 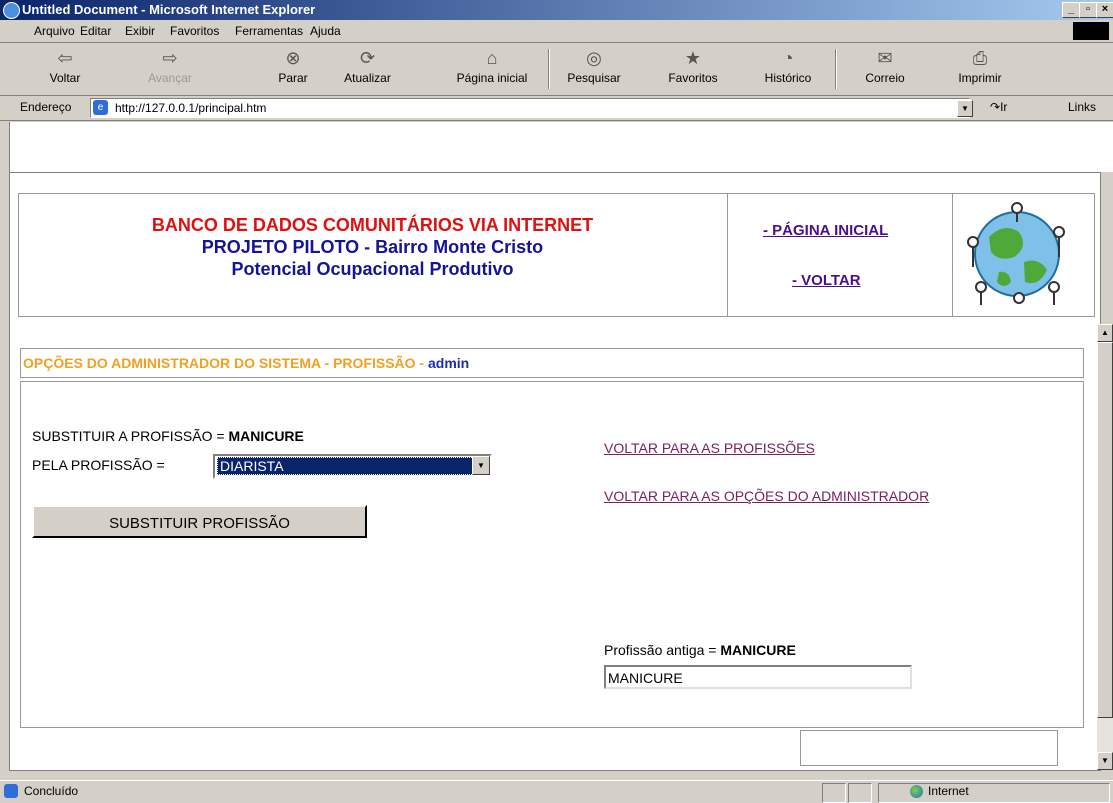 I want to click on back-label: Voltar, so click(x=65, y=78).